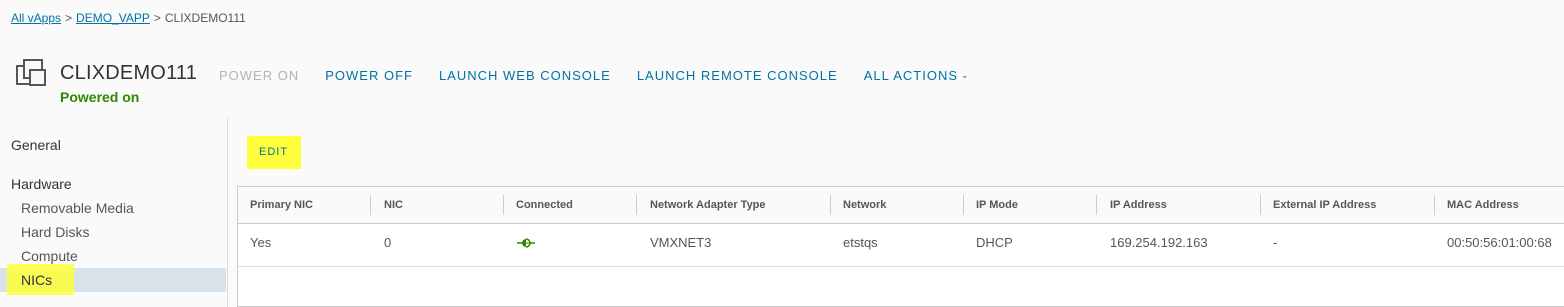 The width and height of the screenshot is (1564, 307). Describe the element at coordinates (113, 232) in the screenshot. I see `sidebar-item-hard-disks: Hard Disks` at that location.